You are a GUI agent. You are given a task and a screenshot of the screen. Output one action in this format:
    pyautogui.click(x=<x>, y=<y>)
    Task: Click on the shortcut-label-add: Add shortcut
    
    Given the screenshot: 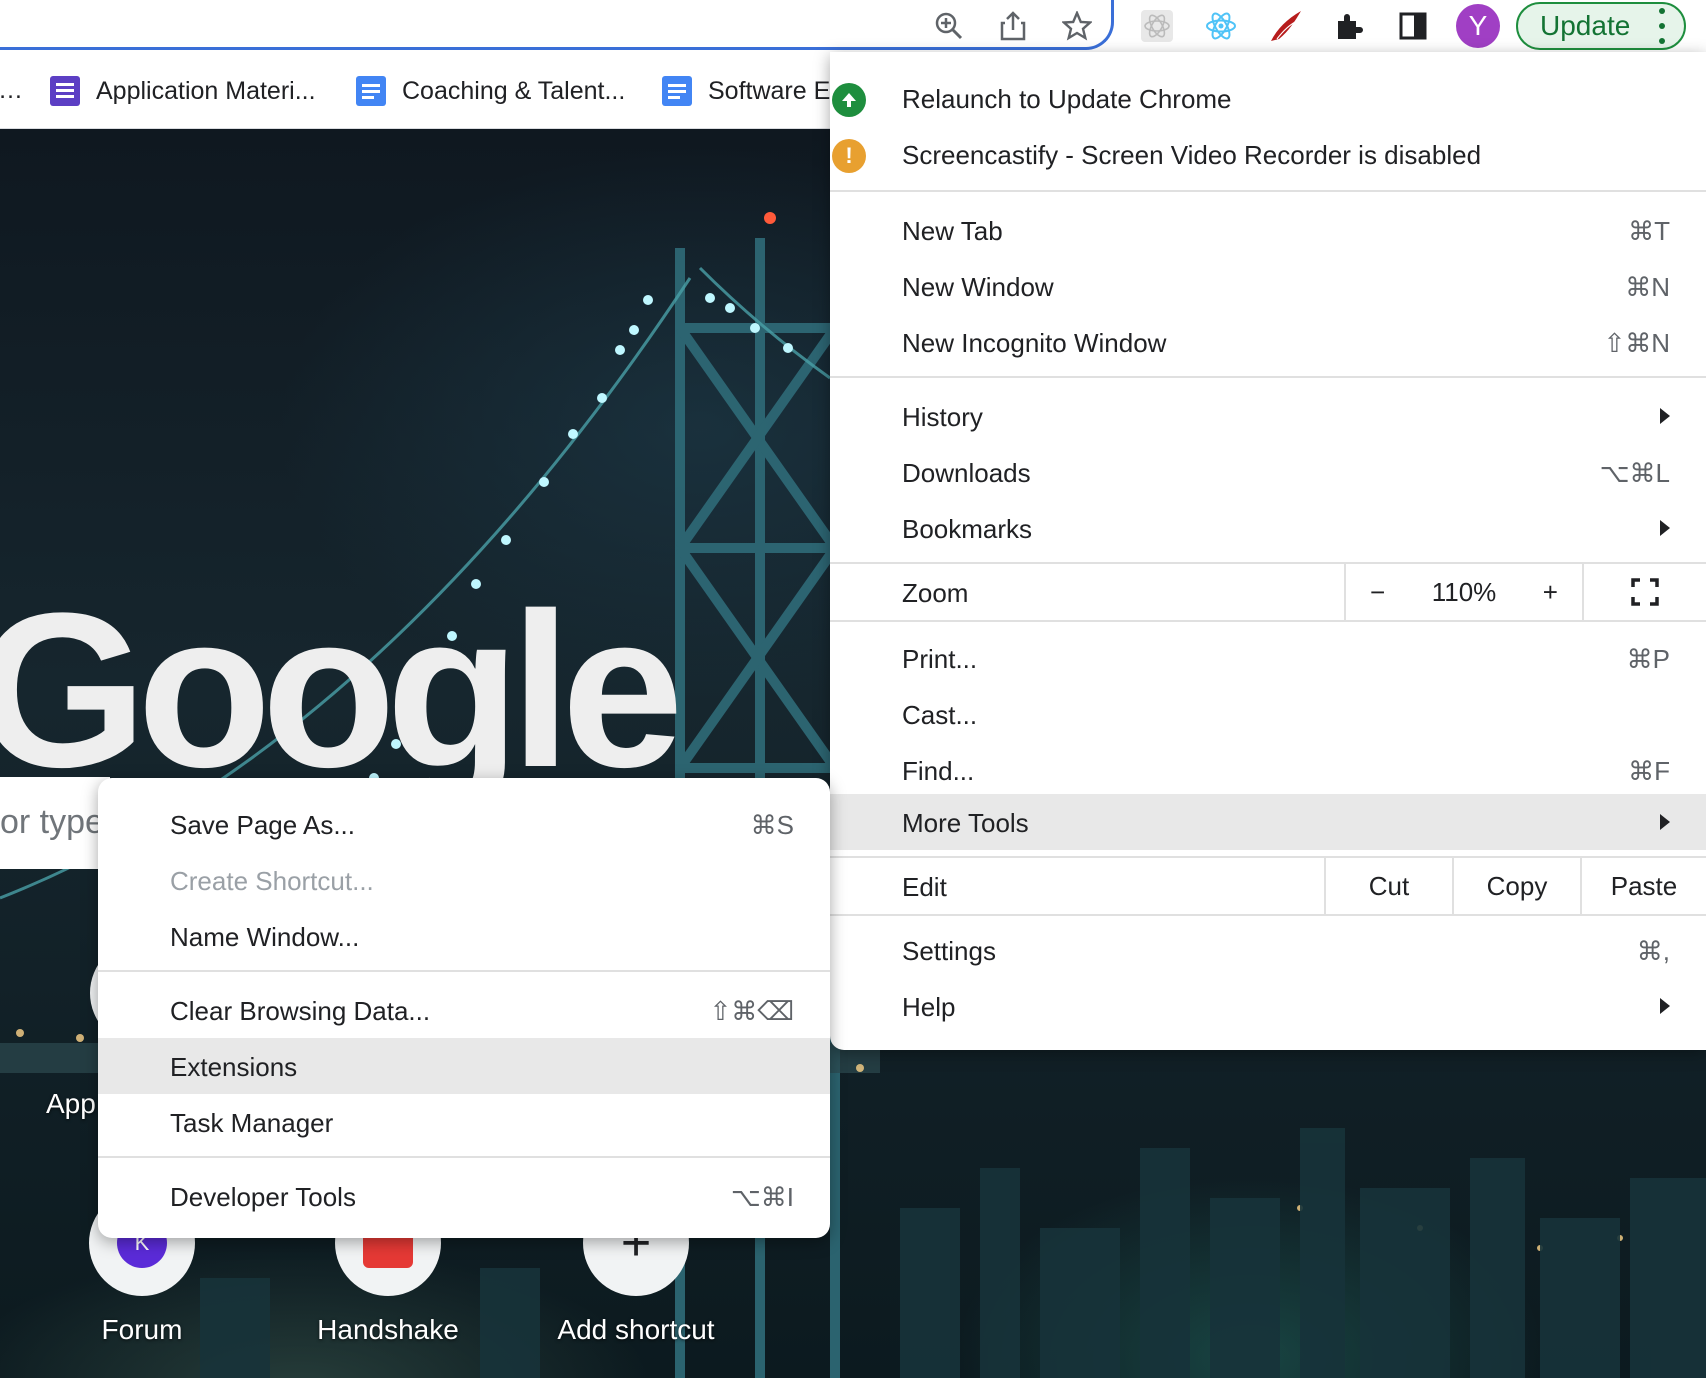 What is the action you would take?
    pyautogui.click(x=636, y=1329)
    